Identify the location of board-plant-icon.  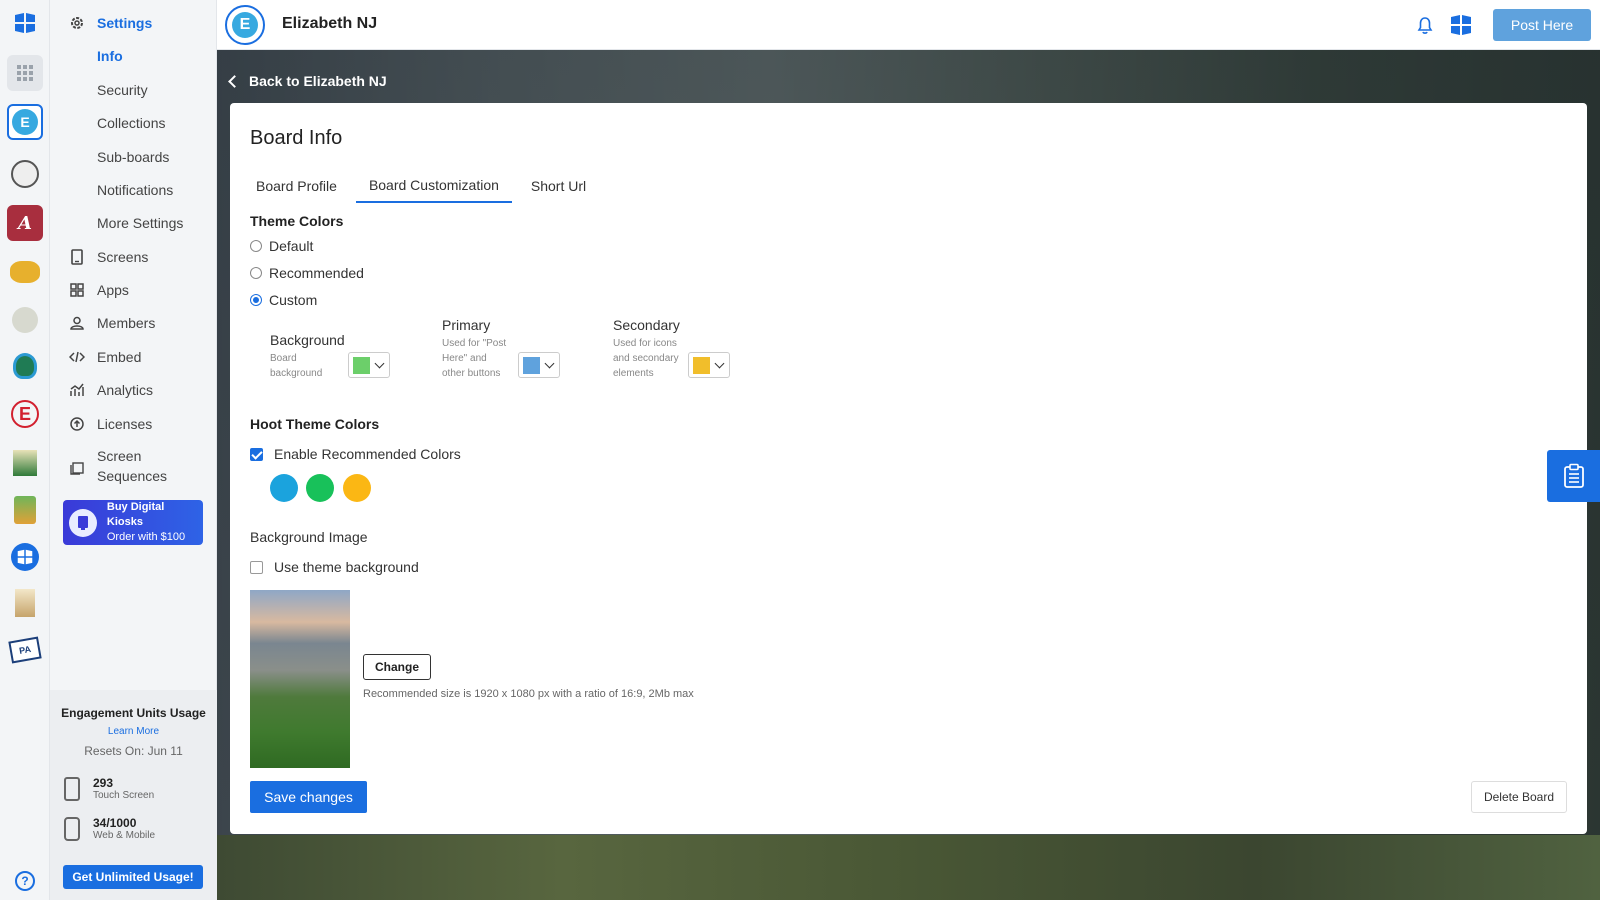
(25, 510).